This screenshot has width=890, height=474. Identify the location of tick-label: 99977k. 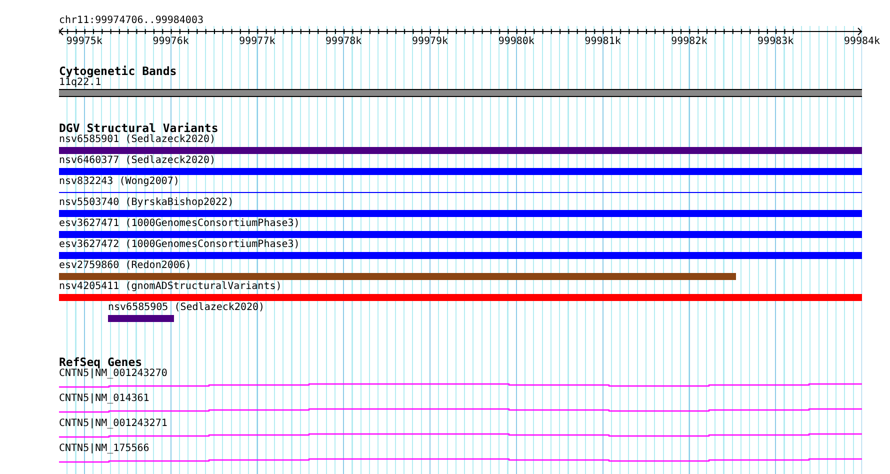
(257, 42).